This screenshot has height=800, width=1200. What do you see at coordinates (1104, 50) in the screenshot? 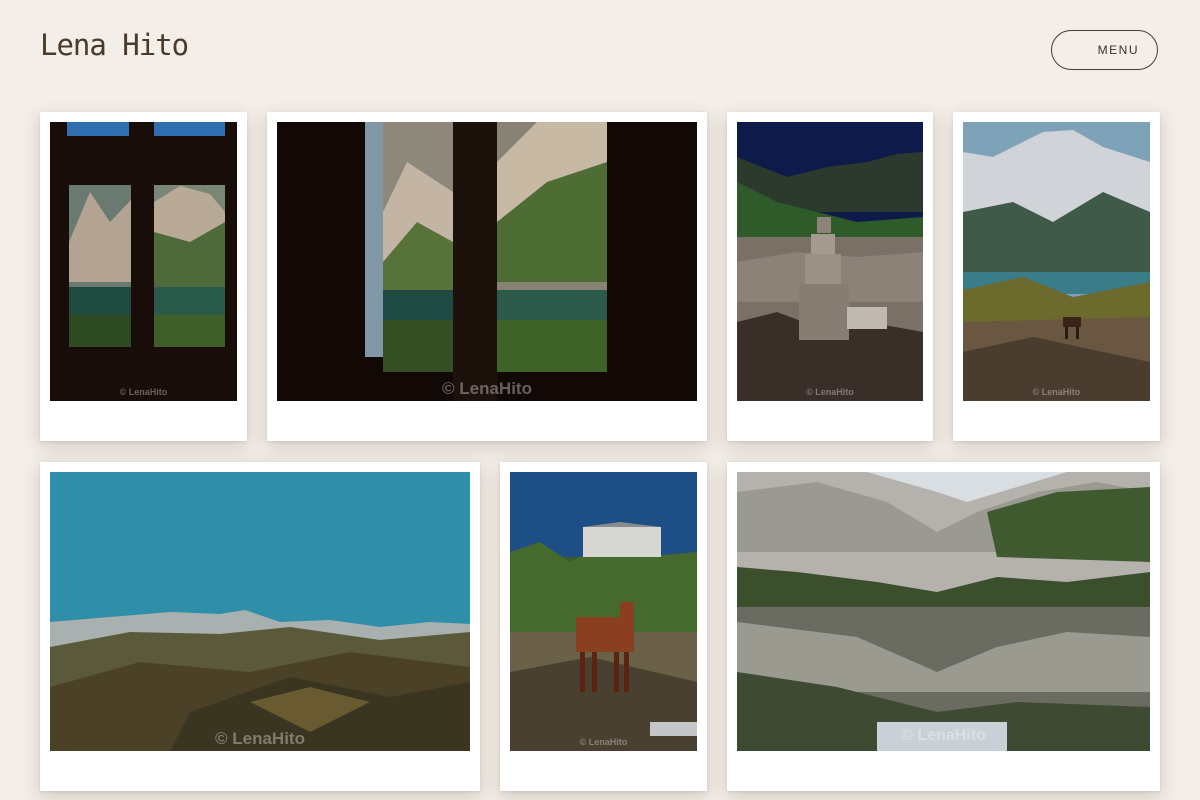
I see `menu-button: MENU` at bounding box center [1104, 50].